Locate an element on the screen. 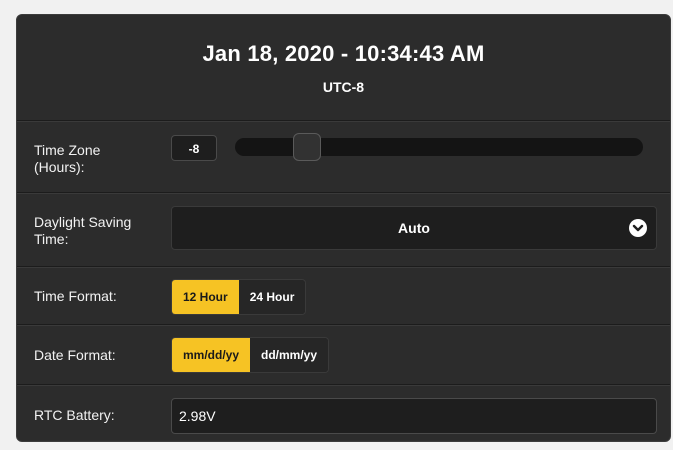 The image size is (673, 450). date-format-label: Date Format: is located at coordinates (75, 355).